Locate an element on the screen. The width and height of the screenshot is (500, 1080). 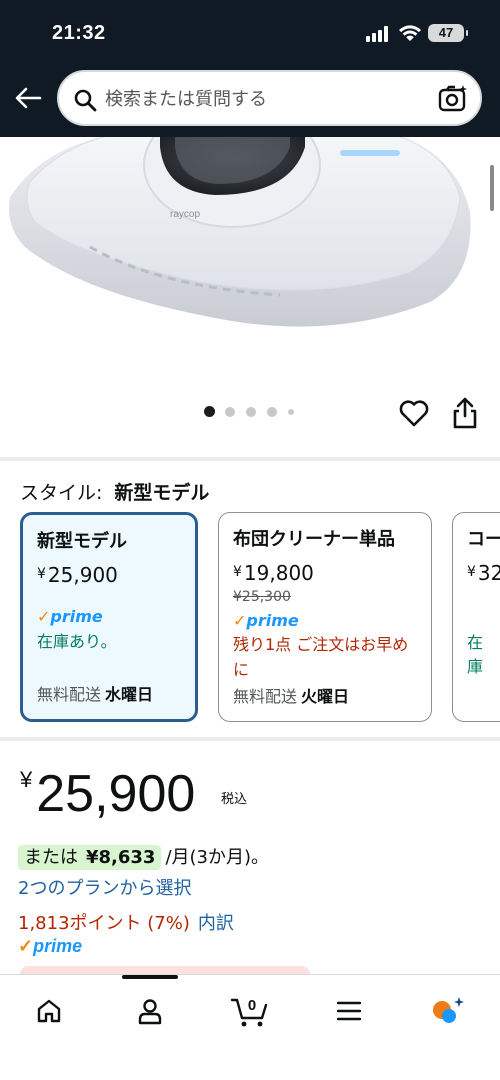
svg-text: raycop is located at coordinates (185, 214).